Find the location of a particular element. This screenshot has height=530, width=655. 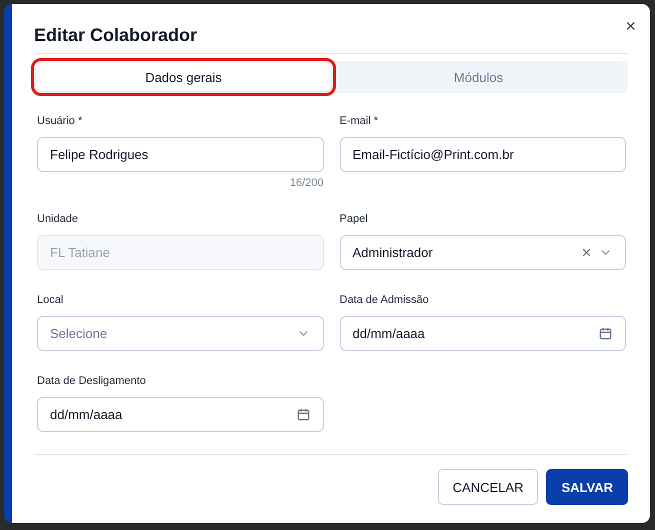

field-label: Papel is located at coordinates (354, 219).